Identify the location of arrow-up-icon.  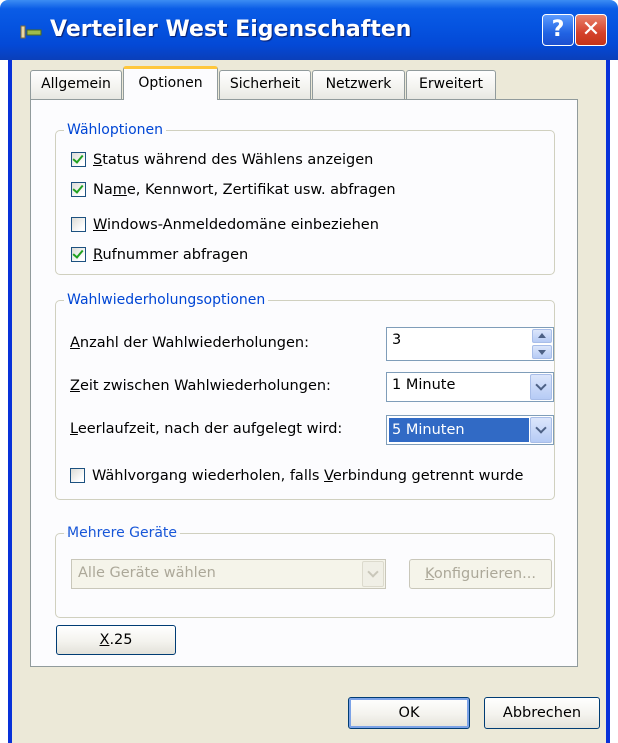
(542, 335).